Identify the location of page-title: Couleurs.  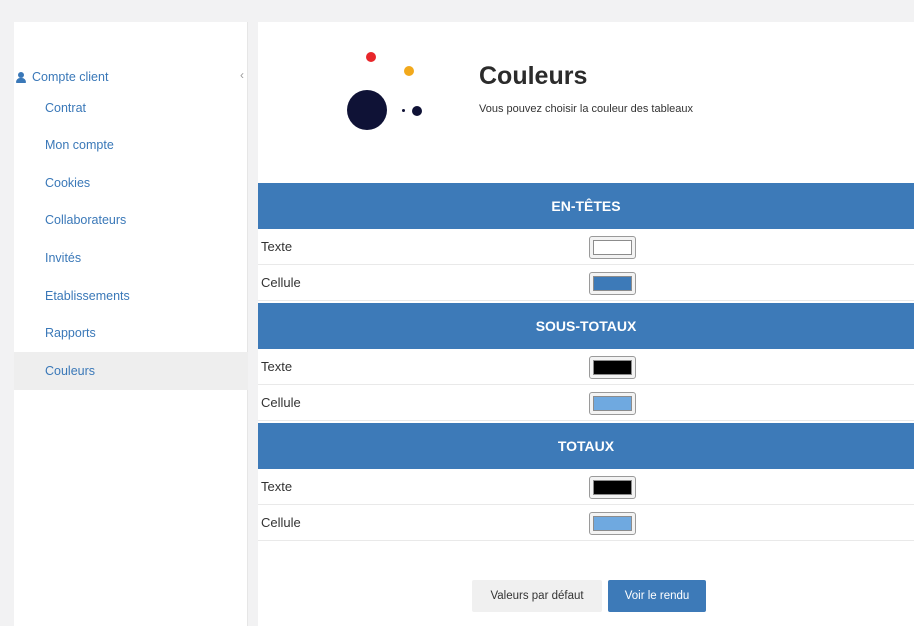
(533, 76).